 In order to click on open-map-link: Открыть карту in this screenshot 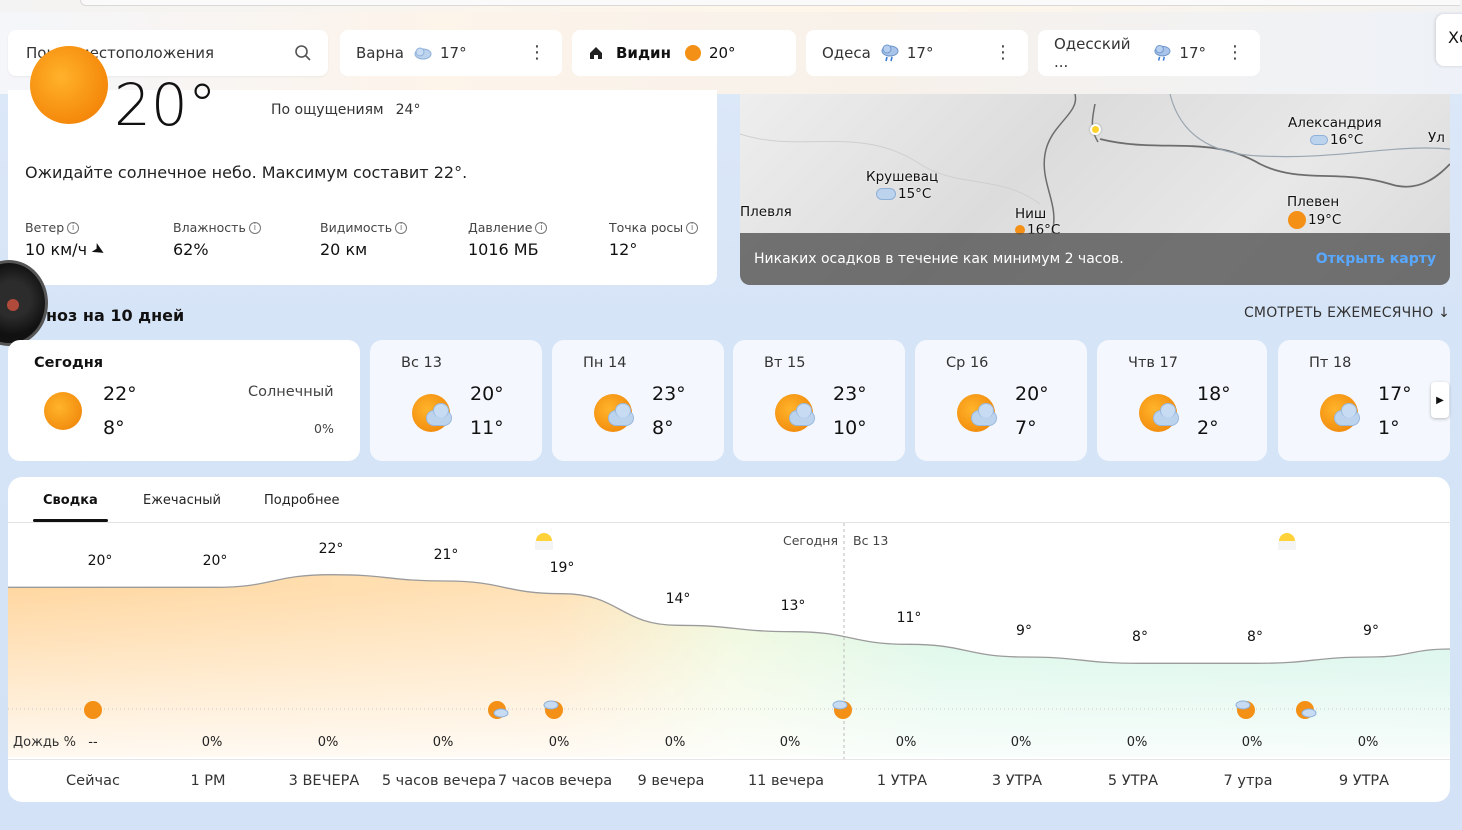, I will do `click(1376, 259)`.